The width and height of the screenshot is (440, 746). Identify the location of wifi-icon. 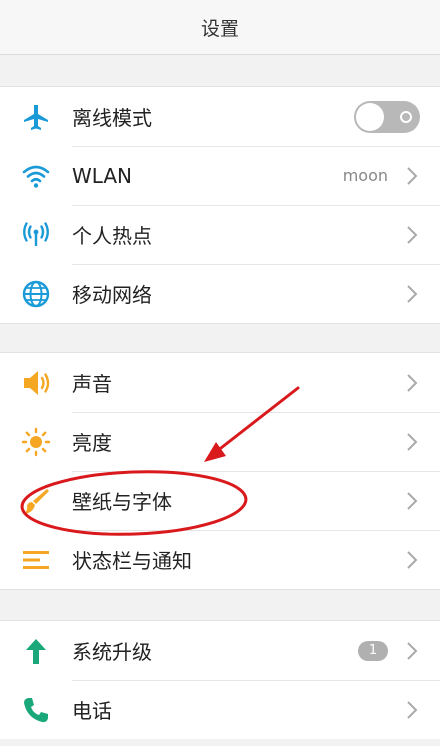
(36, 176).